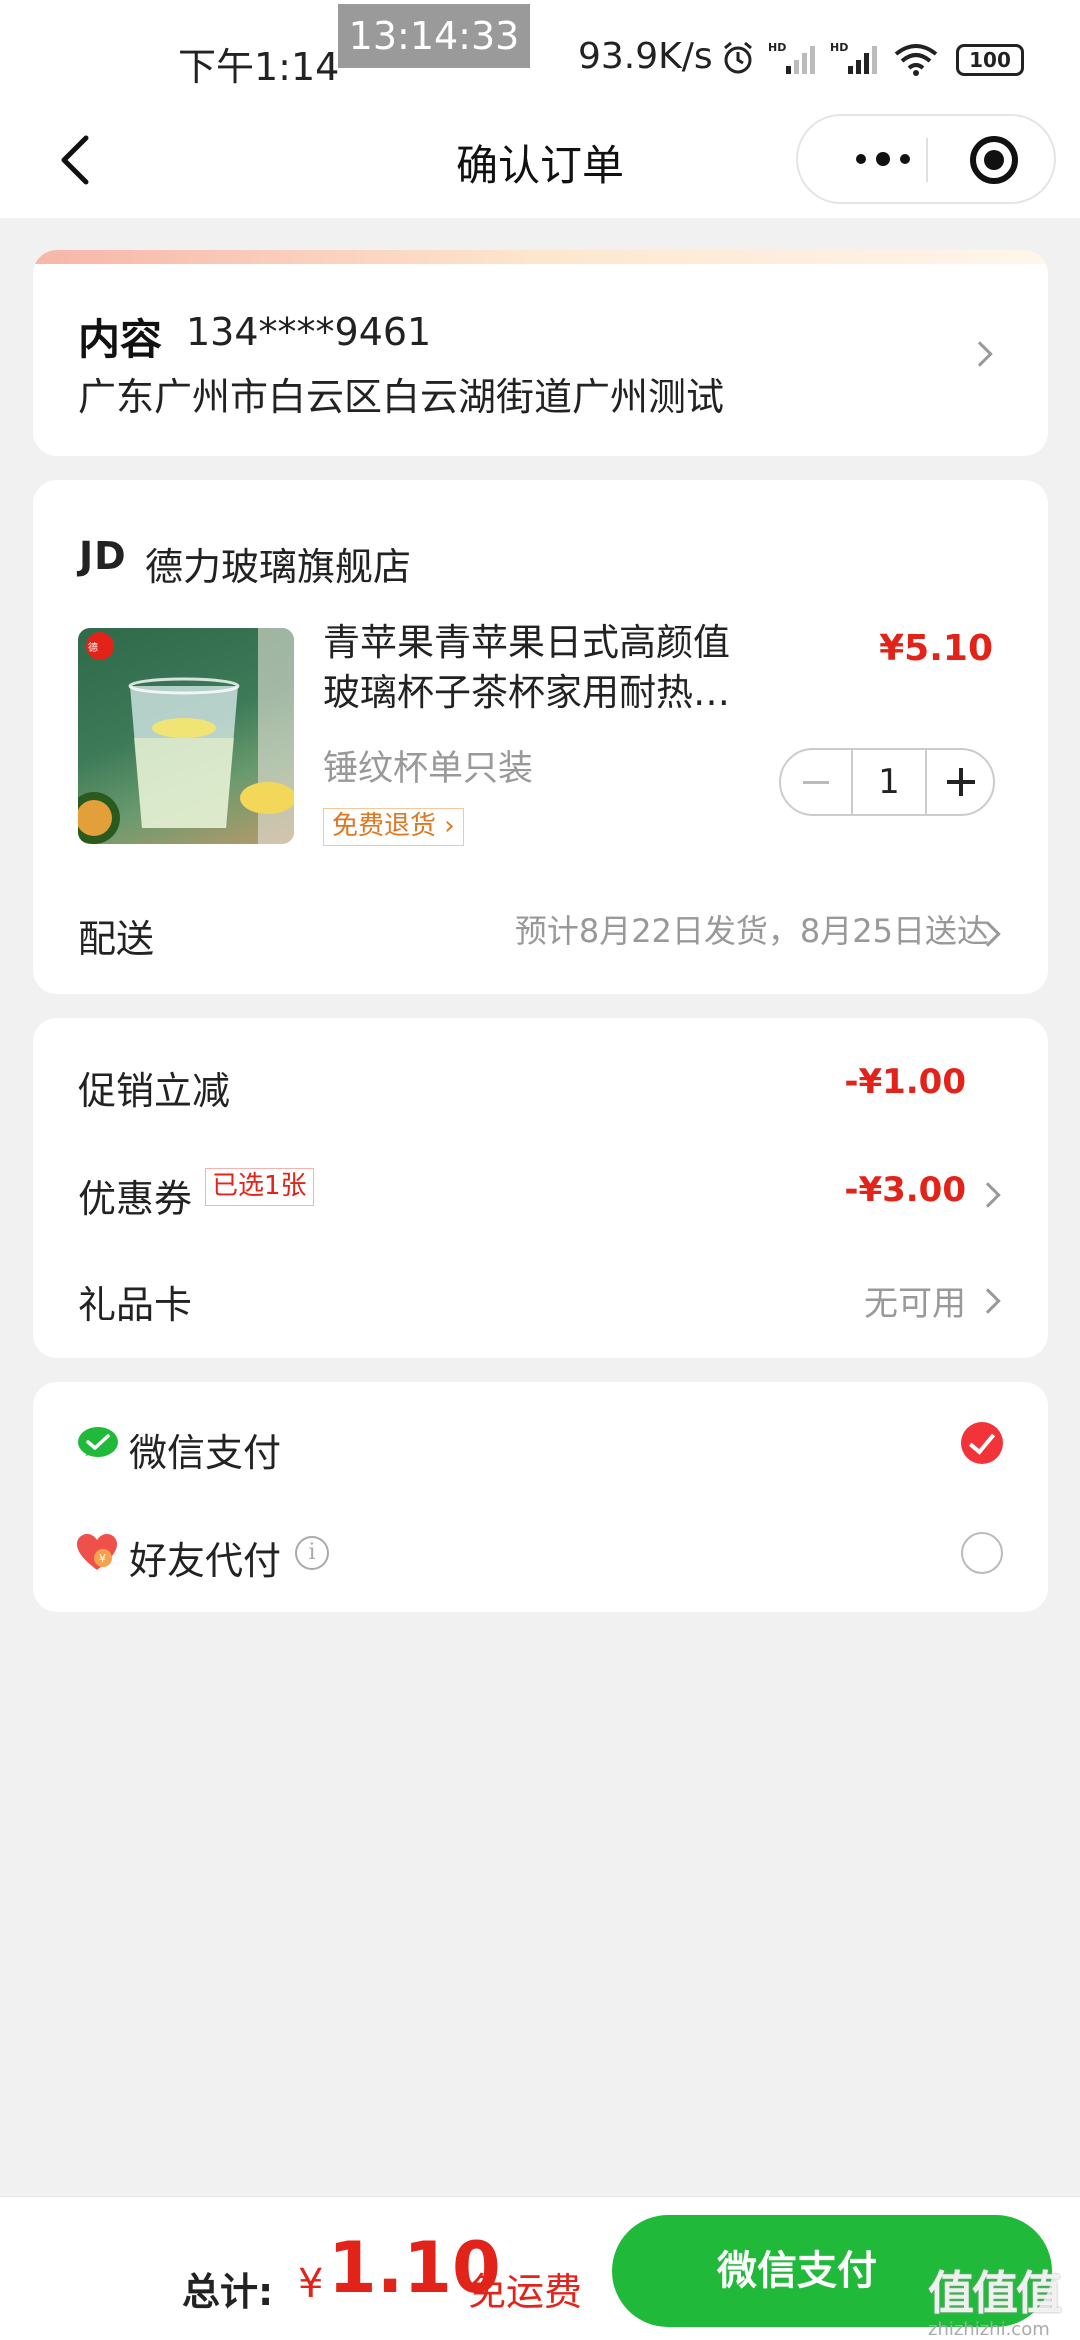  Describe the element at coordinates (540, 55) in the screenshot. I see `status-bar: 下午1:14 13:14:33 93.9K/s HD HD 100` at that location.